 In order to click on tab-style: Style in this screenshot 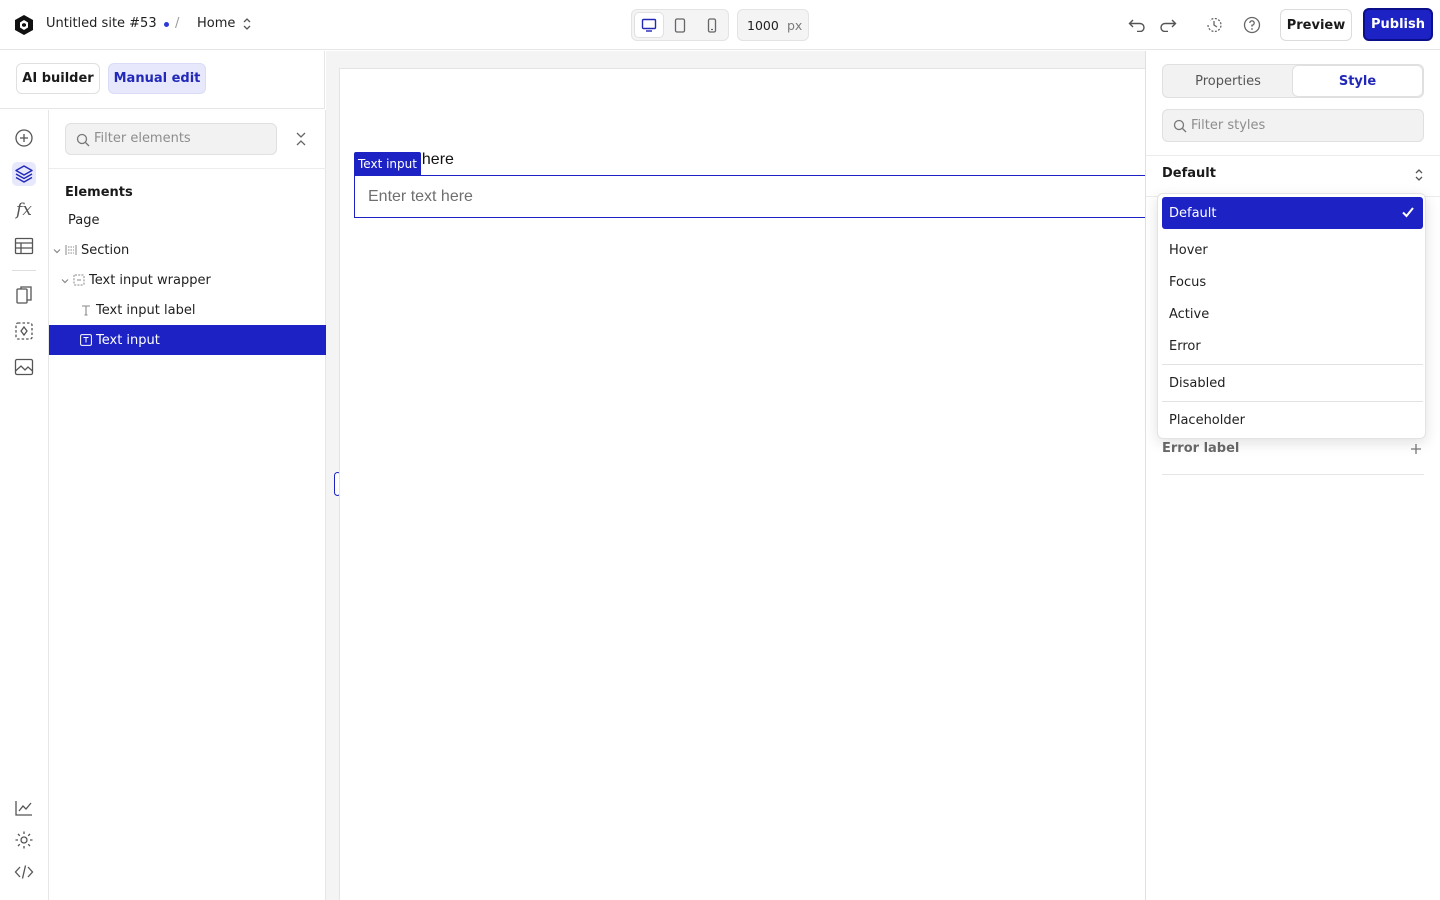, I will do `click(1357, 81)`.